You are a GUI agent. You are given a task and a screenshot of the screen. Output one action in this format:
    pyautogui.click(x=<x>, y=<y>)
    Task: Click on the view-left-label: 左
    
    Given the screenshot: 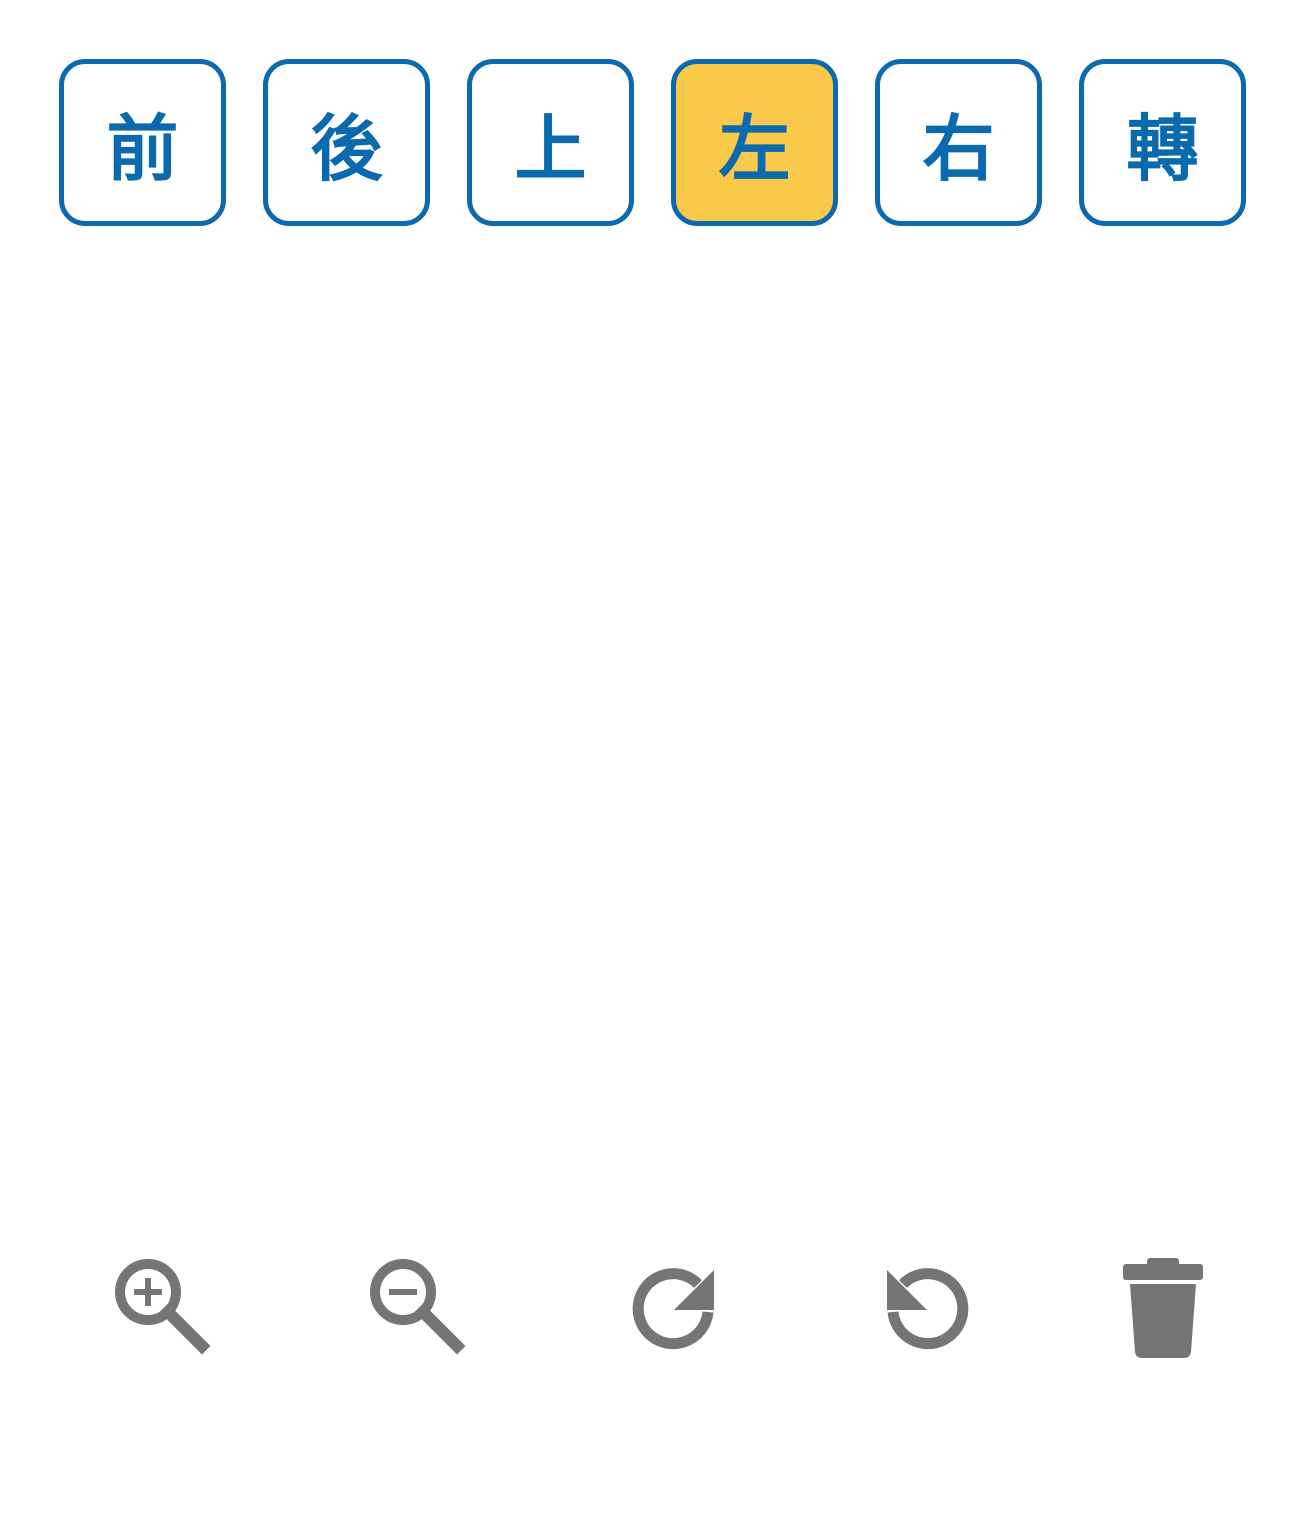 What is the action you would take?
    pyautogui.click(x=754, y=148)
    